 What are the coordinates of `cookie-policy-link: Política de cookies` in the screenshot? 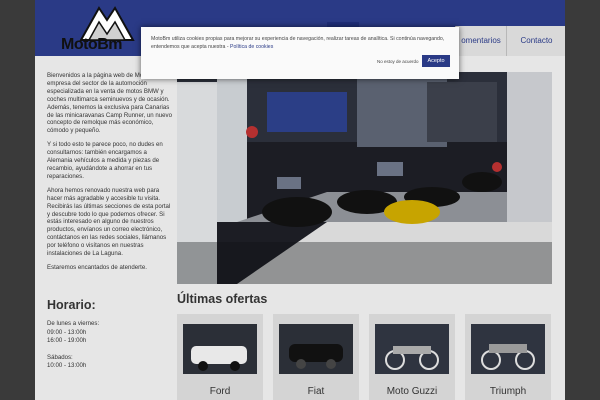 It's located at (251, 47).